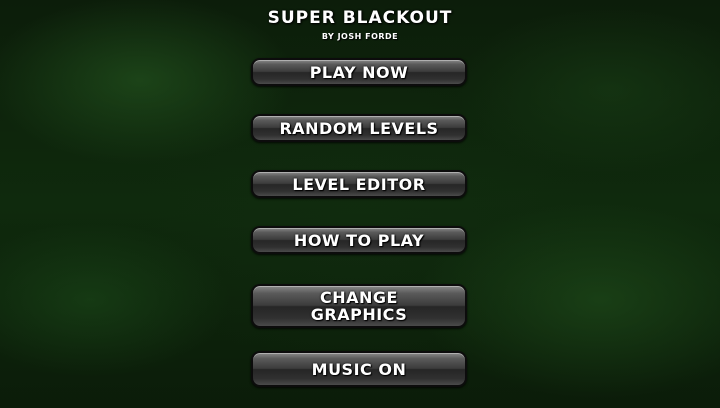 This screenshot has width=720, height=408. Describe the element at coordinates (359, 184) in the screenshot. I see `level-editor-button: LEVEL EDITOR` at that location.